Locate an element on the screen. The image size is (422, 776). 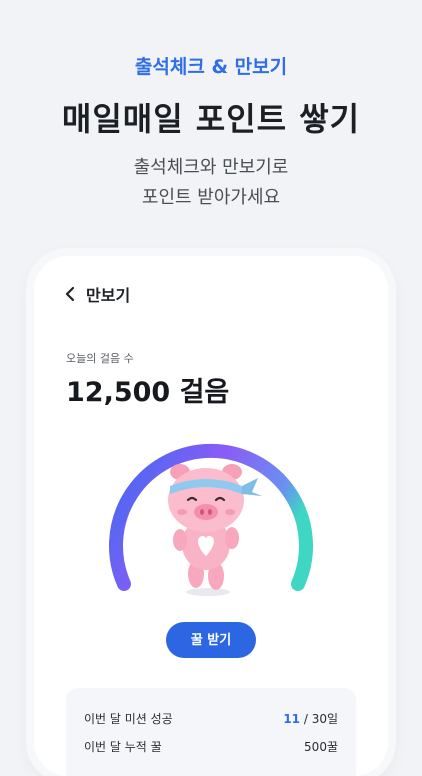
steps-count: 12,500 걸음 is located at coordinates (148, 392).